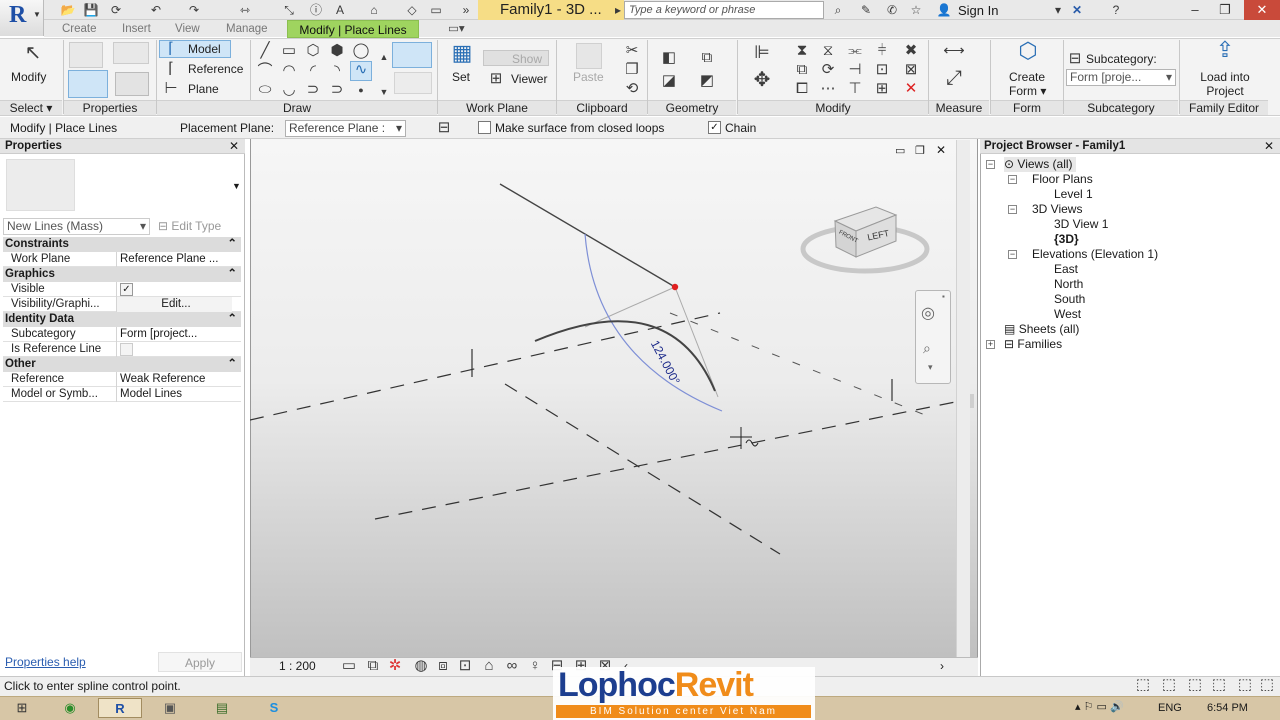  Describe the element at coordinates (1057, 209) in the screenshot. I see `tree-3d-views: 3D Views` at that location.